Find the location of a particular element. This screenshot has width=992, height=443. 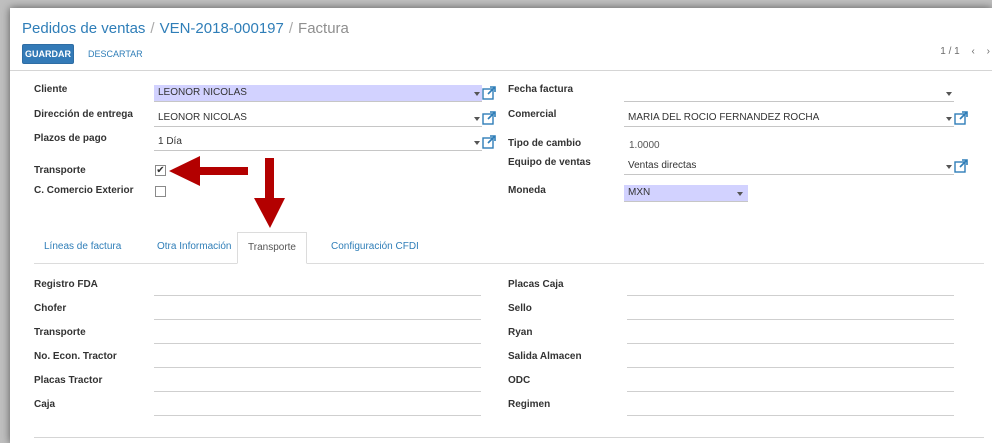

content-divider is located at coordinates (509, 437).